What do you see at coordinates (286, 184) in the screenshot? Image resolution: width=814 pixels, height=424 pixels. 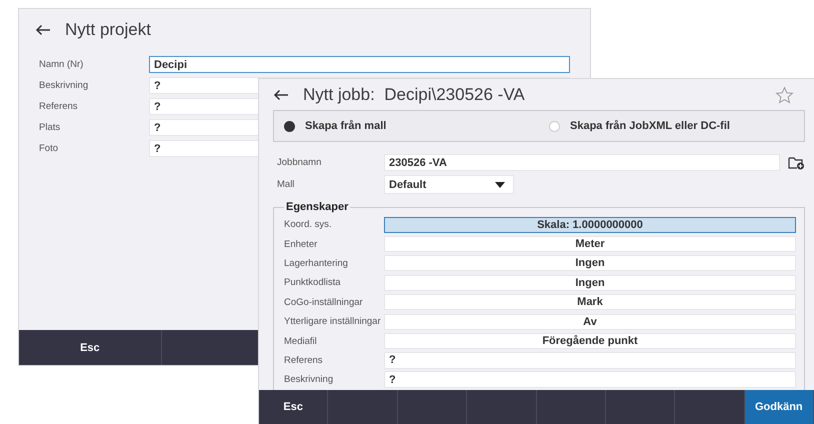 I see `field-label: Mall` at bounding box center [286, 184].